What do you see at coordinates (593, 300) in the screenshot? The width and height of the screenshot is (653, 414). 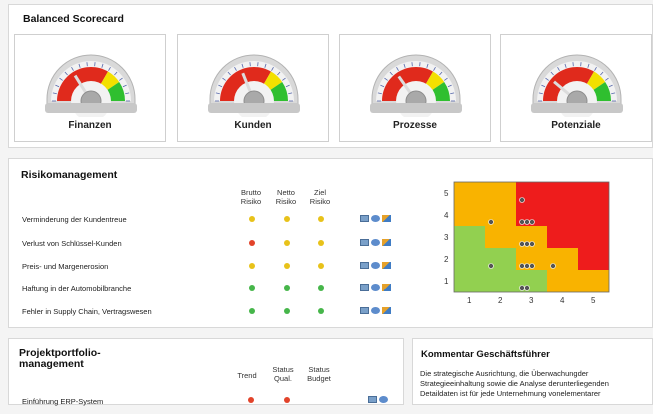 I see `matrix-x-label: 5` at bounding box center [593, 300].